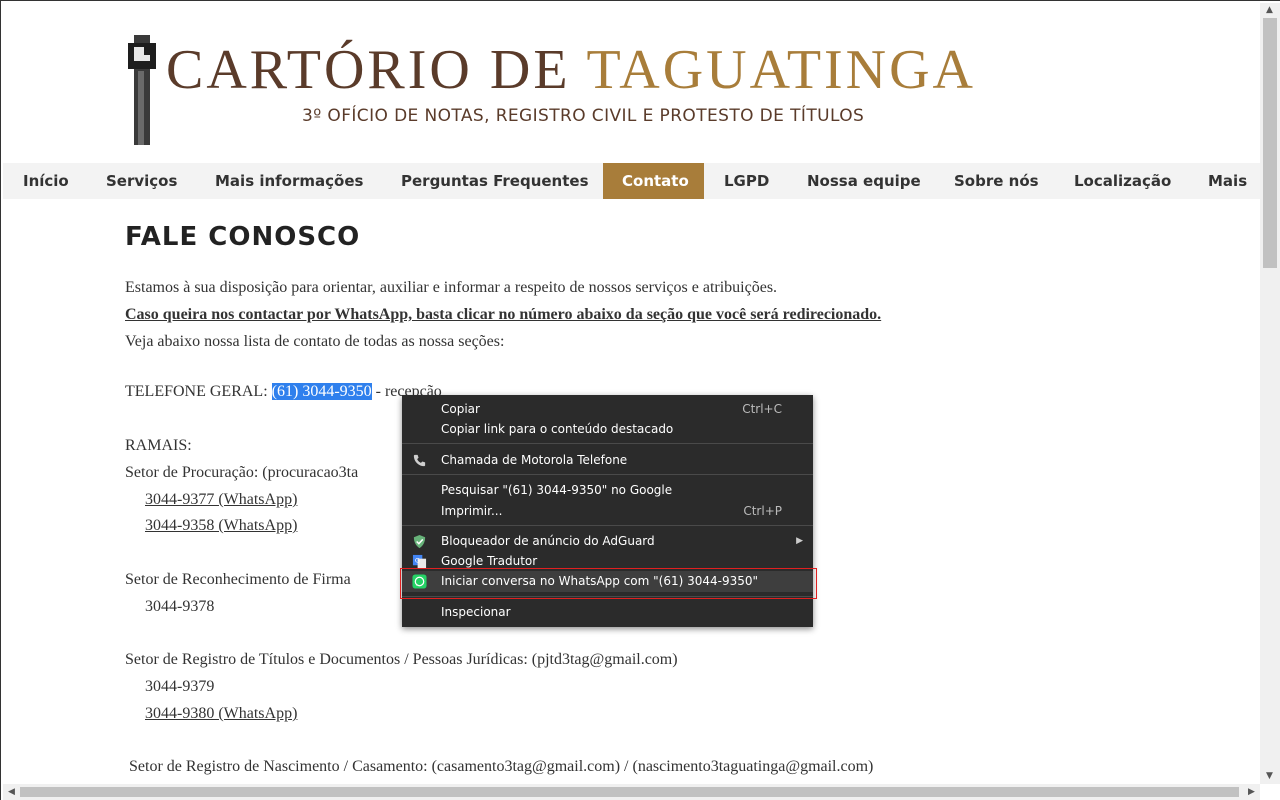 This screenshot has width=1280, height=800. What do you see at coordinates (534, 460) in the screenshot?
I see `menu-item-call-label: Chamada de Motorola Telefone` at bounding box center [534, 460].